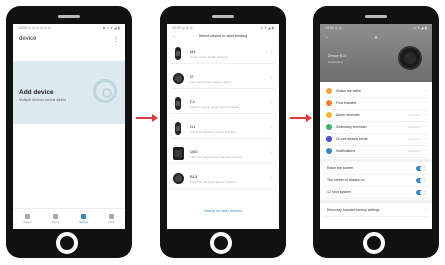 This screenshot has height=265, width=445. I want to click on setting-value: Closed ●, so click(414, 139).